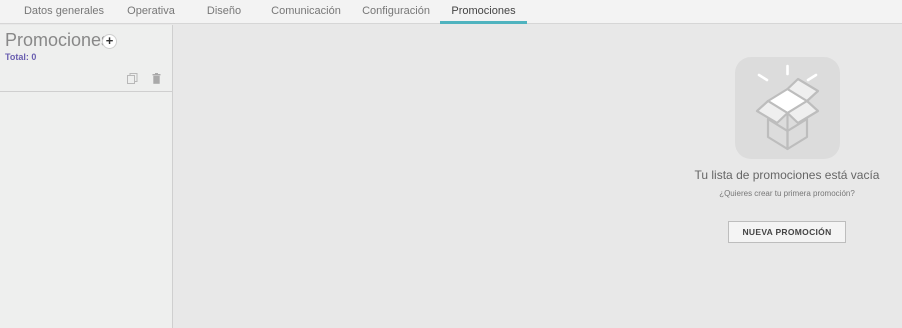 The height and width of the screenshot is (328, 902). I want to click on tab-diseno: Diseño, so click(224, 12).